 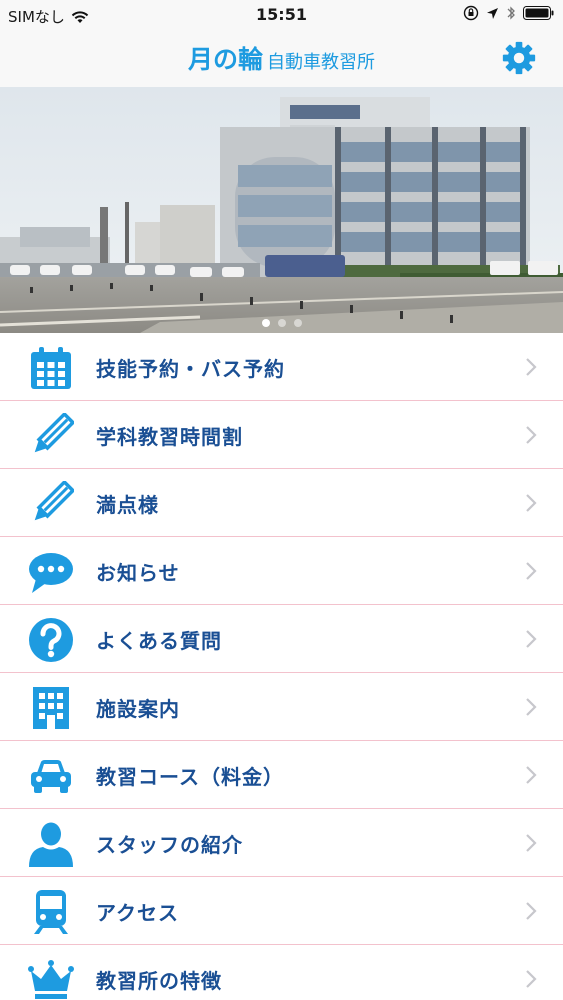 What do you see at coordinates (51, 979) in the screenshot?
I see `crown-icon` at bounding box center [51, 979].